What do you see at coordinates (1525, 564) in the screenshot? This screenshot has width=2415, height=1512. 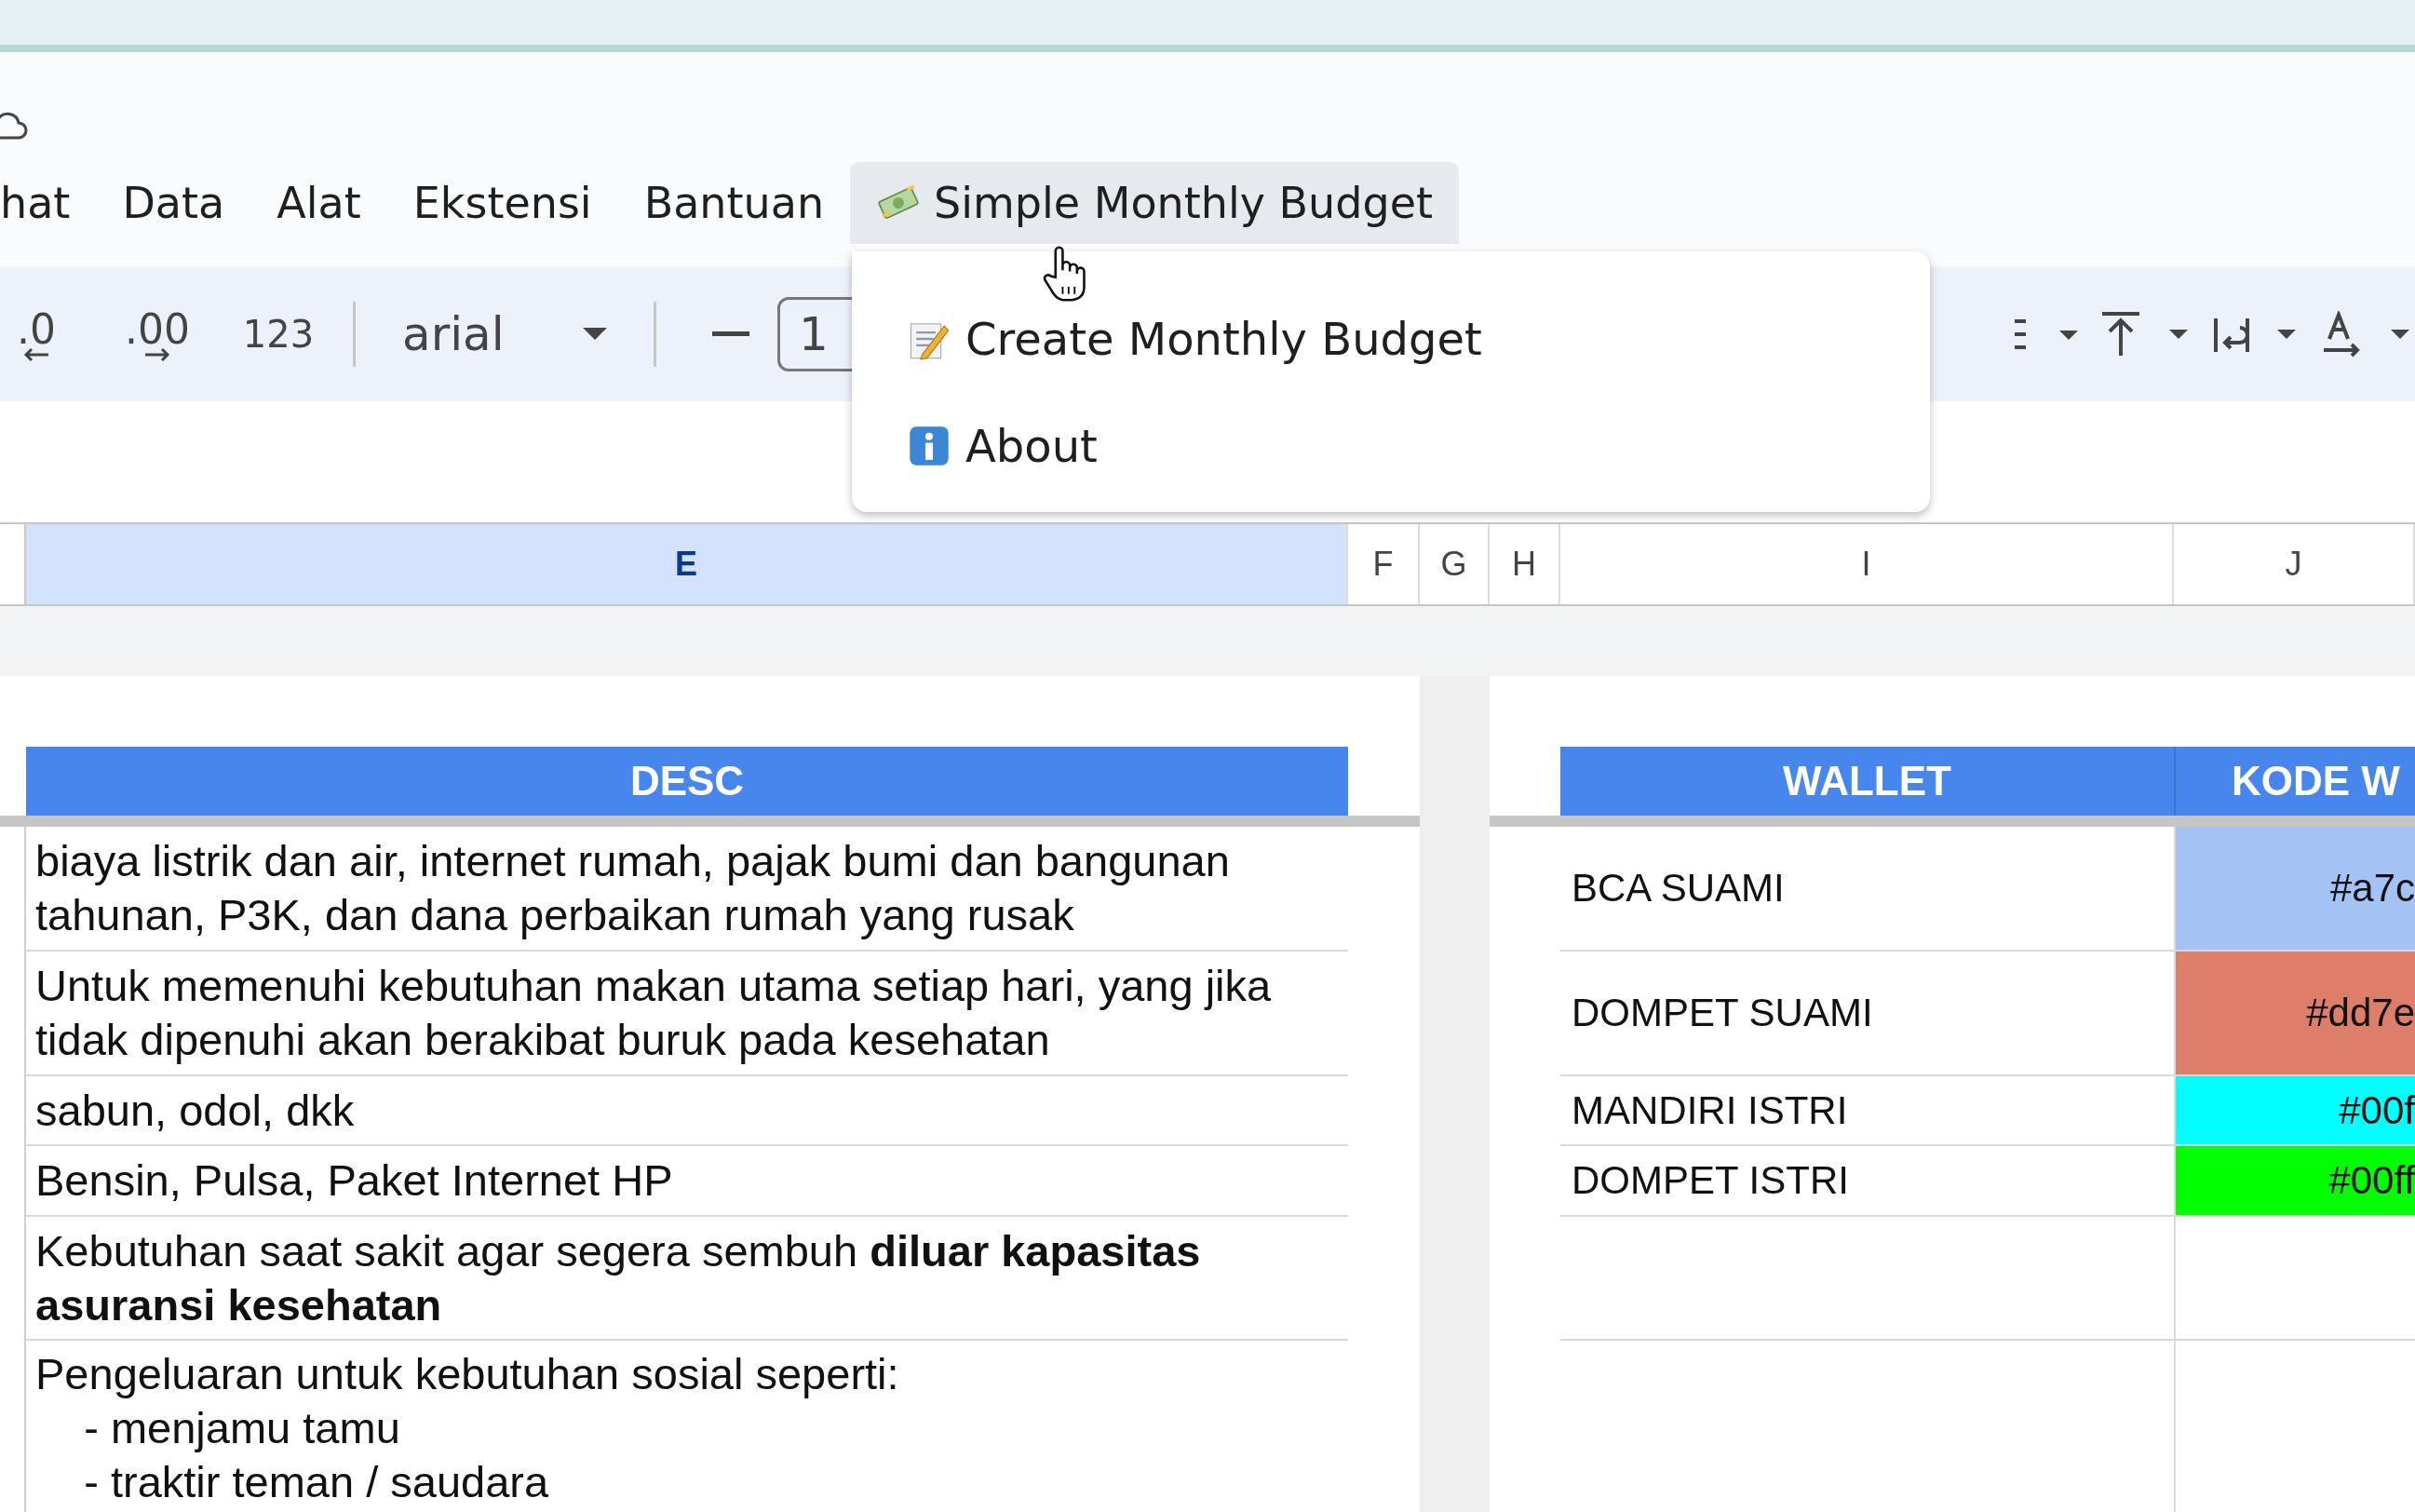 I see `column-header: H` at bounding box center [1525, 564].